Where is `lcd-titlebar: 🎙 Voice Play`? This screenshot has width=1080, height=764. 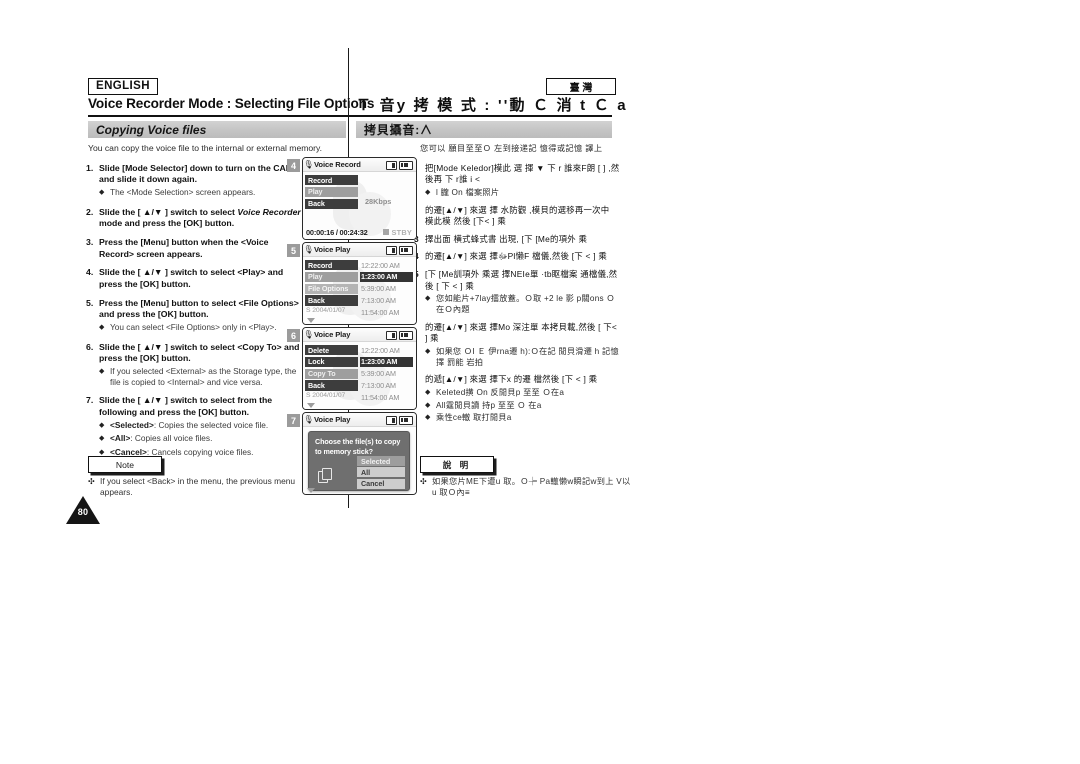
lcd-titlebar: 🎙 Voice Play is located at coordinates (359, 250).